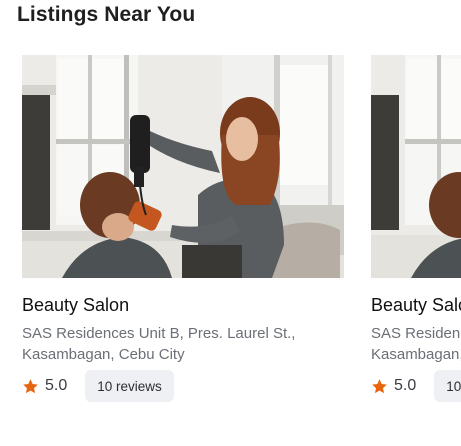 This screenshot has width=461, height=446. What do you see at coordinates (416, 166) in the screenshot?
I see `listing-photo` at bounding box center [416, 166].